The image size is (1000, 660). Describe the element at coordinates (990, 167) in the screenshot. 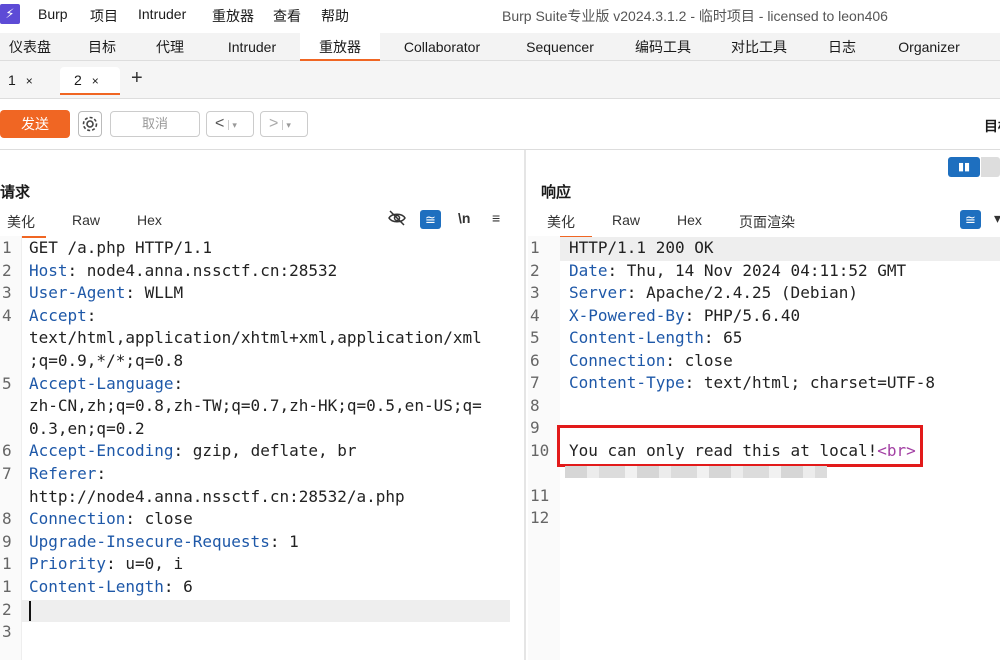

I see `stacked-view-icon` at that location.